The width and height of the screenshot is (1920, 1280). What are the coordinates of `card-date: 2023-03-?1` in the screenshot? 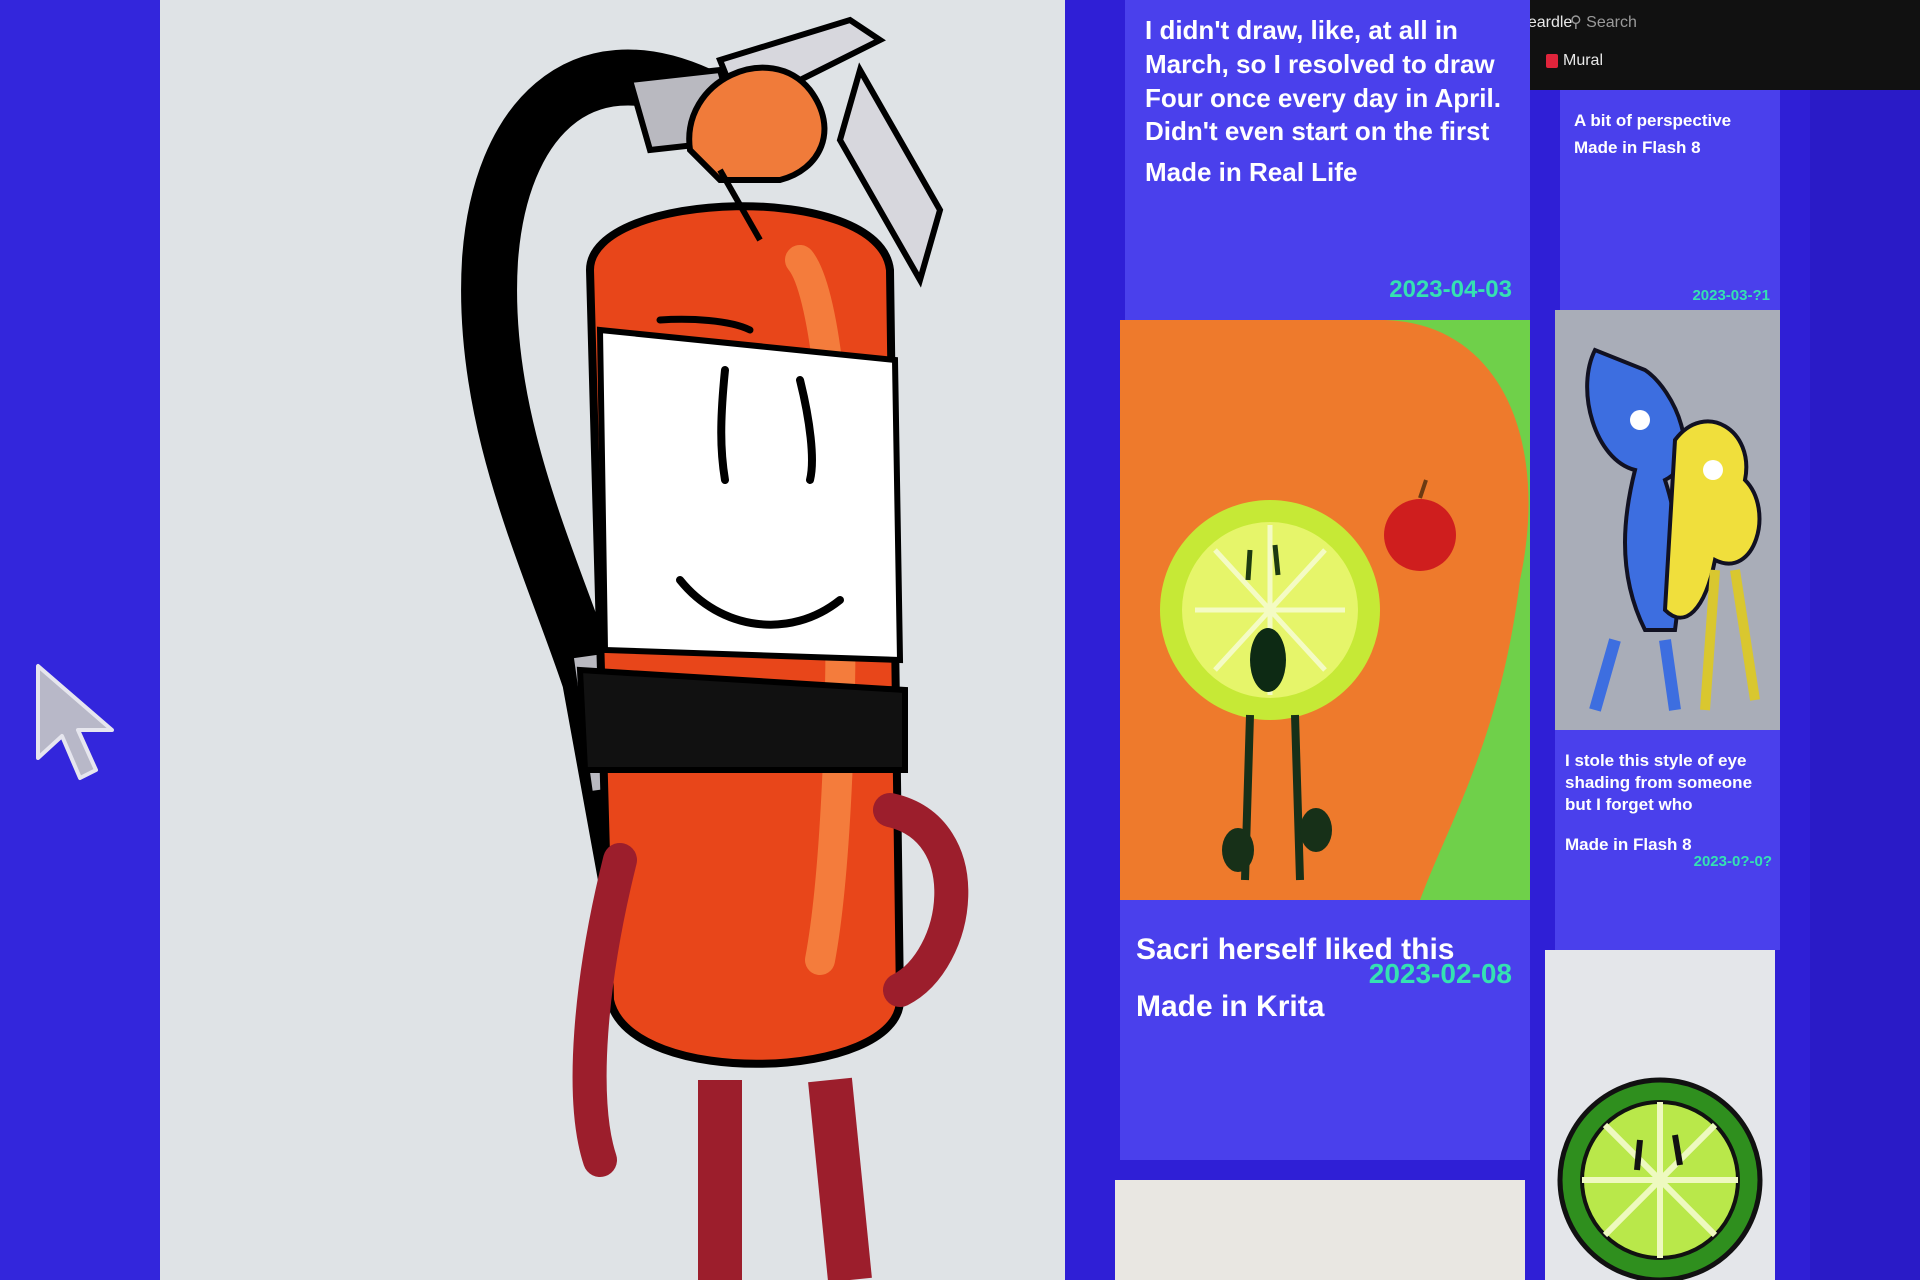 It's located at (1731, 295).